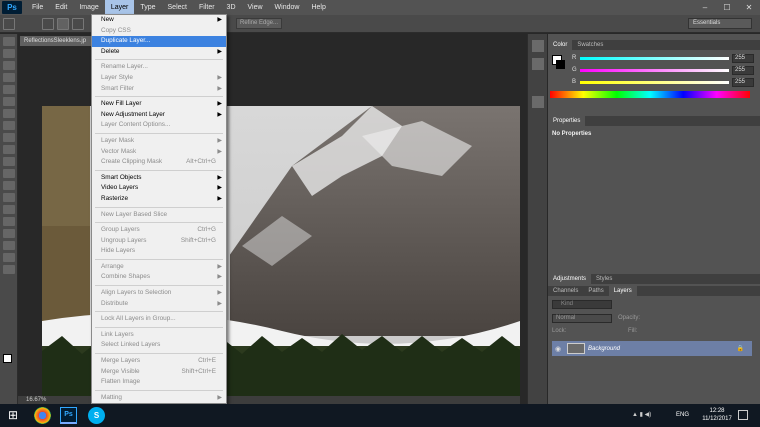 This screenshot has width=760, height=427. I want to click on menu-item-distribute: Distribute ▶, so click(159, 304).